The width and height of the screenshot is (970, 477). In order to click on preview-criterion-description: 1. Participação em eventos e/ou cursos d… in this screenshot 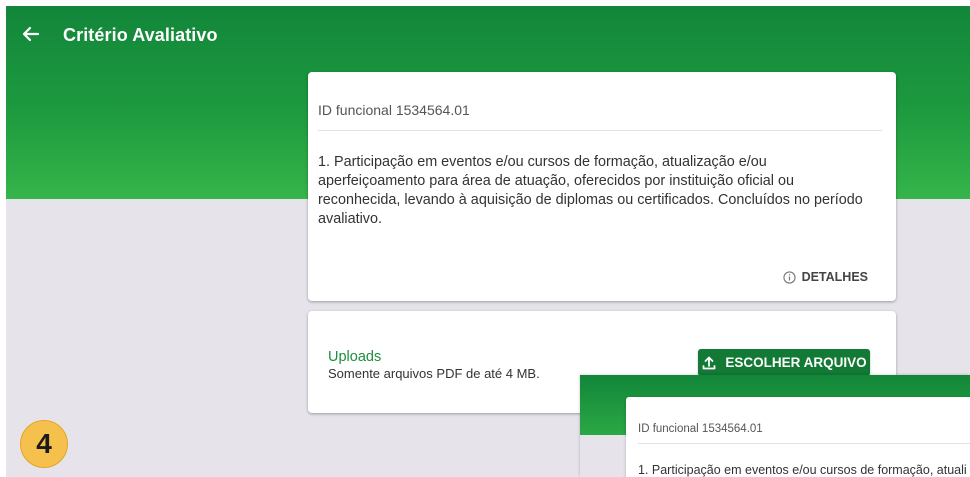, I will do `click(802, 470)`.